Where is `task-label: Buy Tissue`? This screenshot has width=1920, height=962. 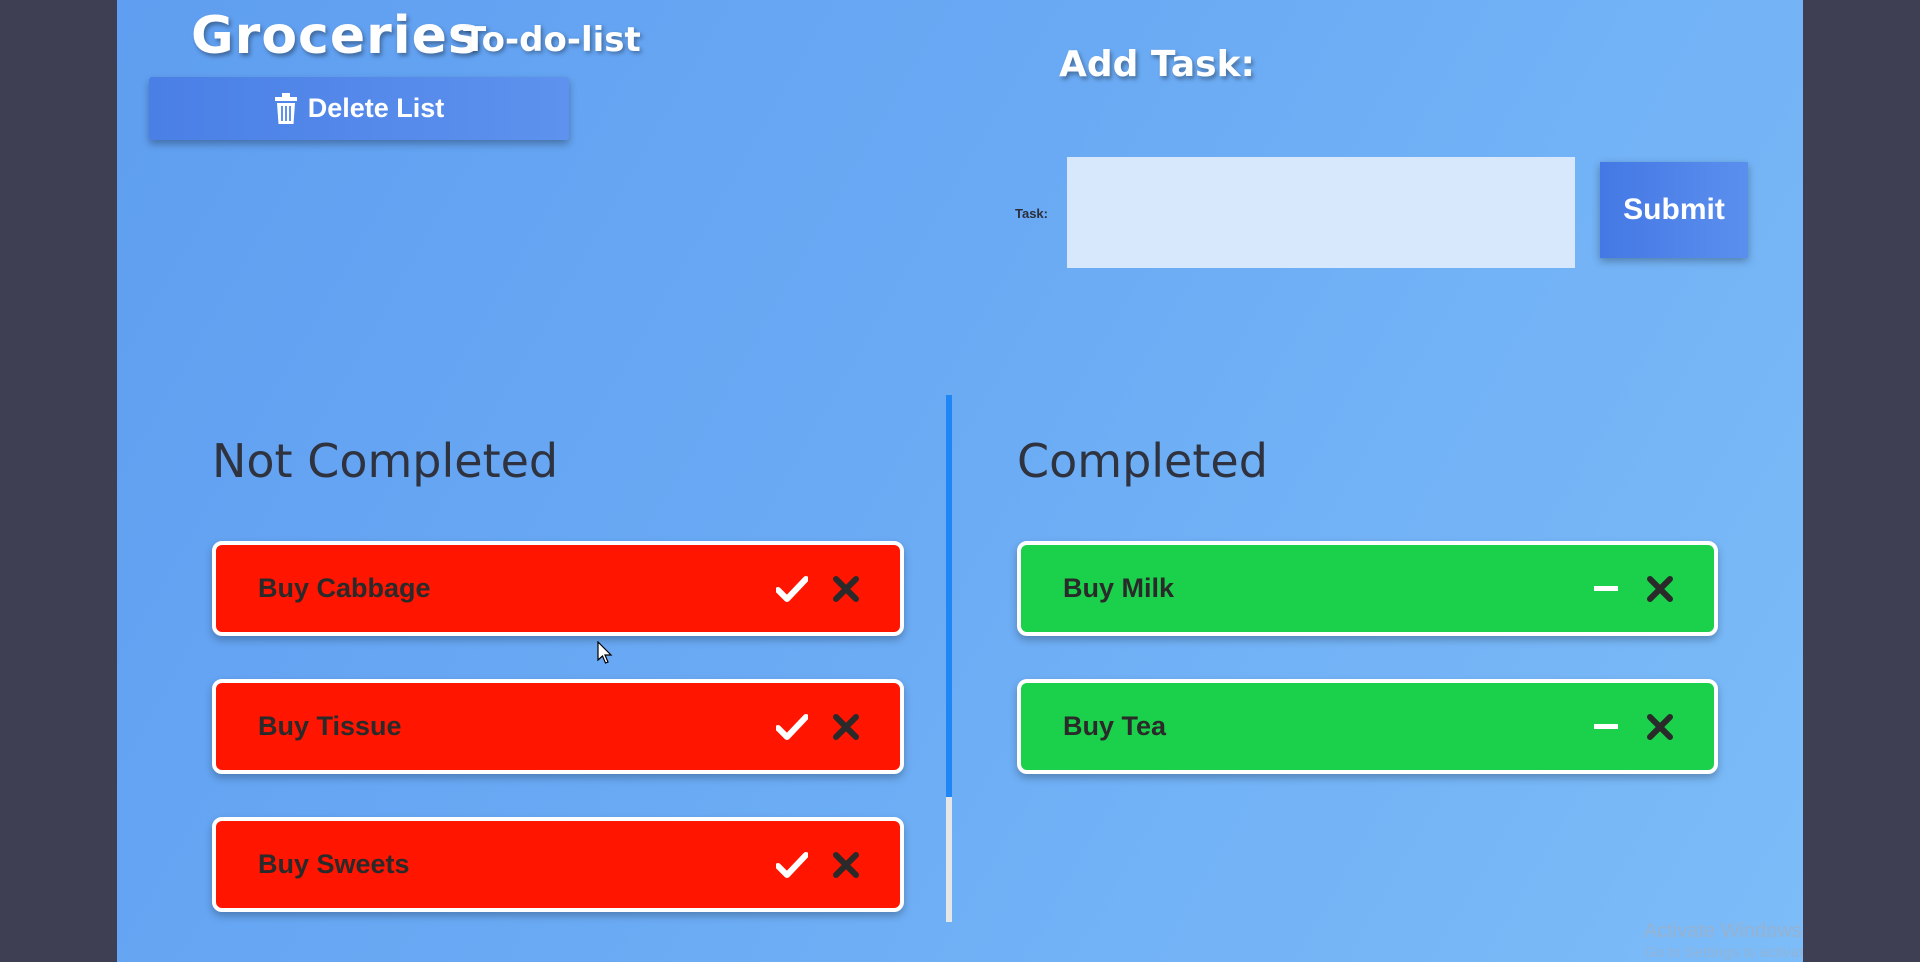 task-label: Buy Tissue is located at coordinates (330, 726).